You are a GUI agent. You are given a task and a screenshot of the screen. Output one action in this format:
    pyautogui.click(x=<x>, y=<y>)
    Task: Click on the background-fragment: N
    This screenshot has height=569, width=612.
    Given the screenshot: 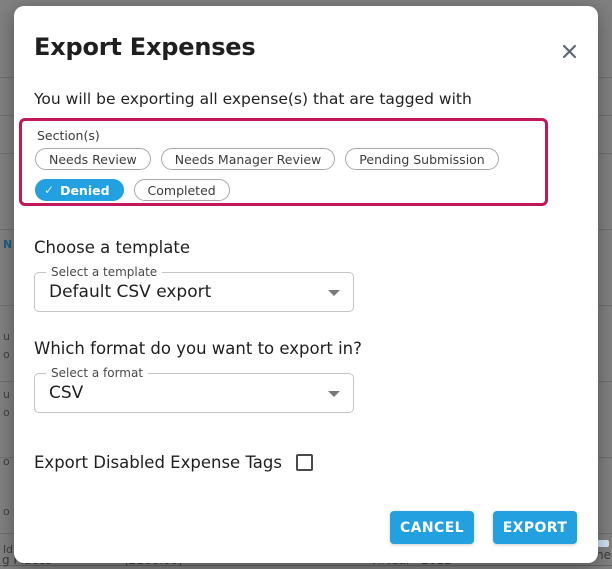 What is the action you would take?
    pyautogui.click(x=8, y=244)
    